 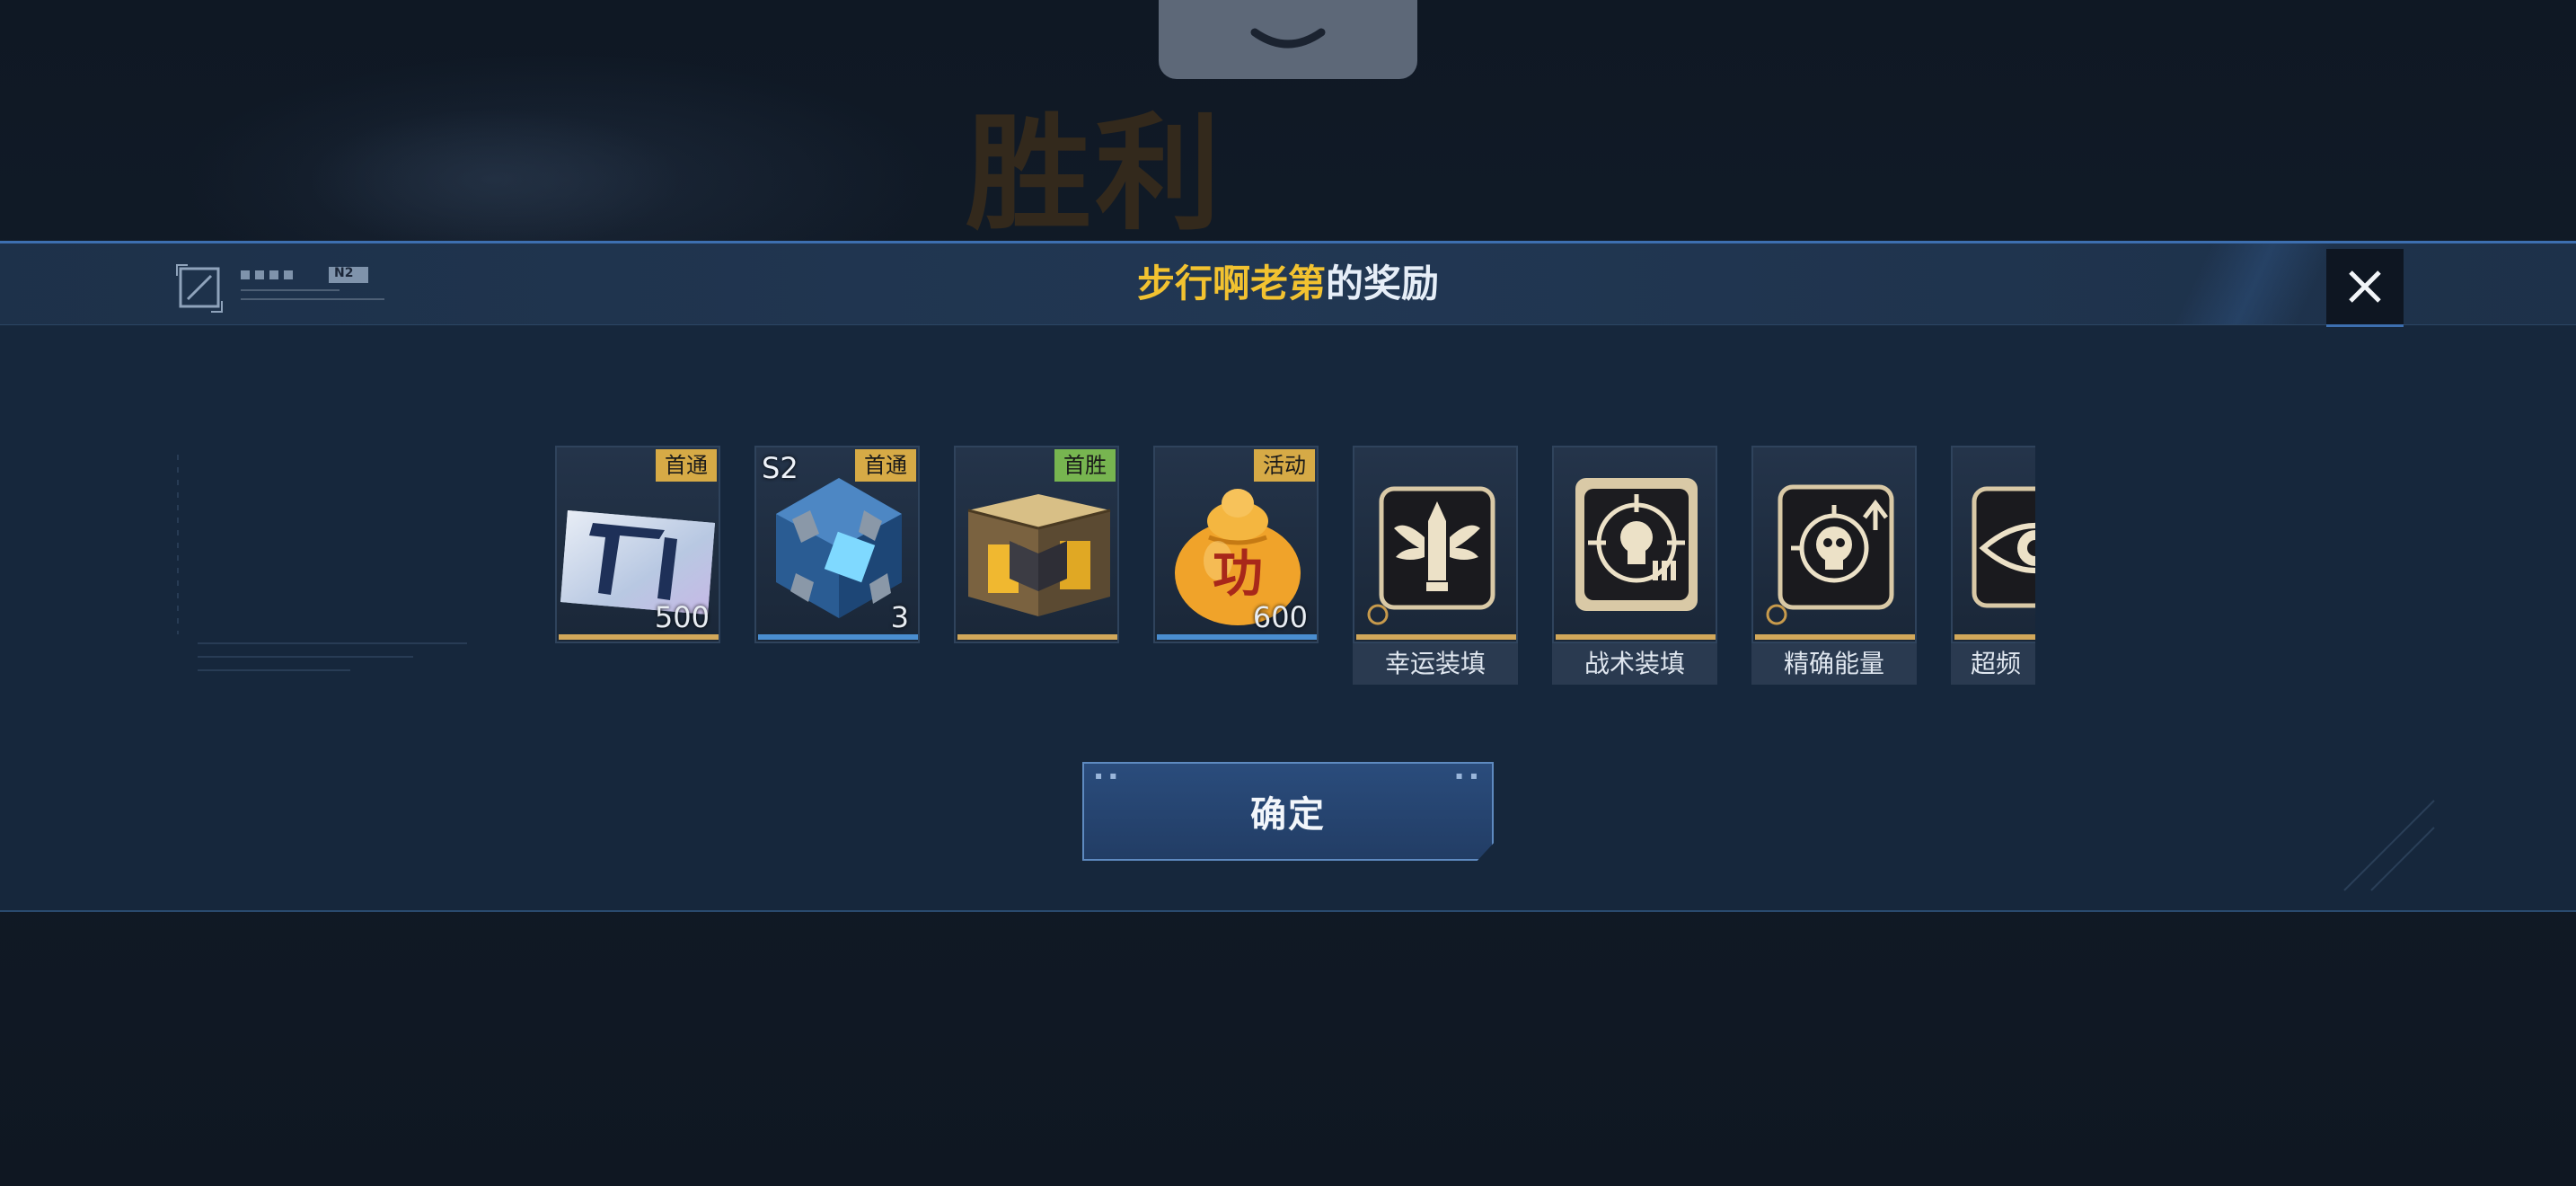 What do you see at coordinates (1830, 554) in the screenshot?
I see `skull-crosshair-icon` at bounding box center [1830, 554].